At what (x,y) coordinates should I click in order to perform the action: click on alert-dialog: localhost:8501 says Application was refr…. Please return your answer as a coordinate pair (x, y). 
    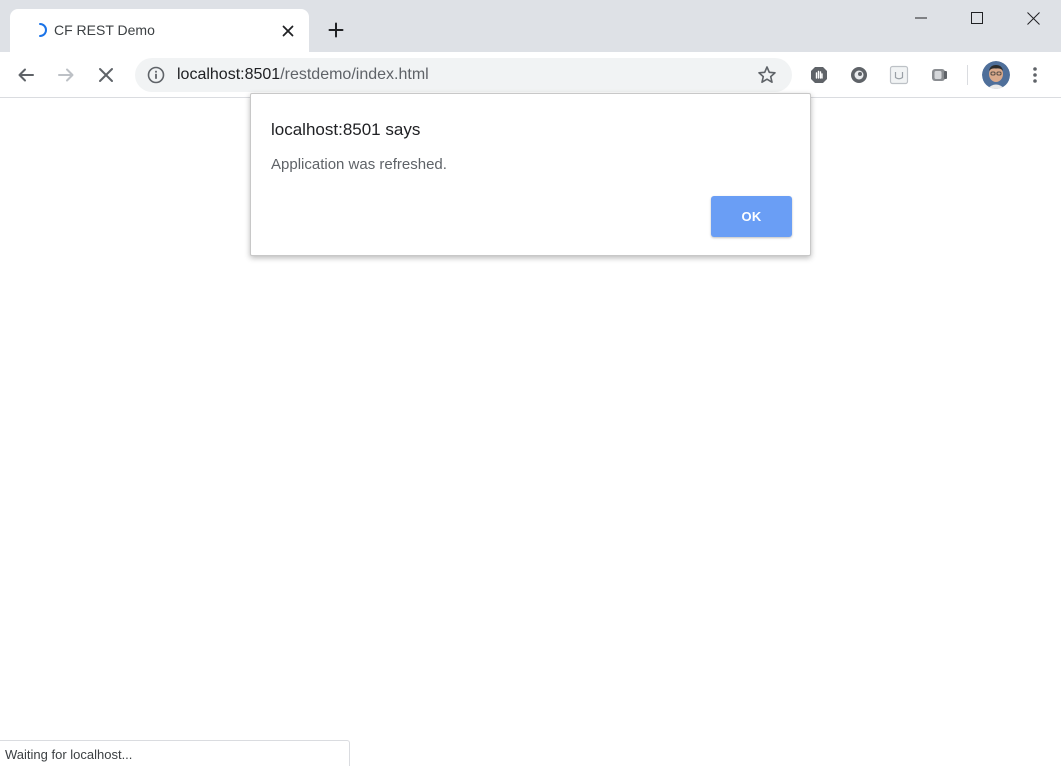
    Looking at the image, I should click on (530, 174).